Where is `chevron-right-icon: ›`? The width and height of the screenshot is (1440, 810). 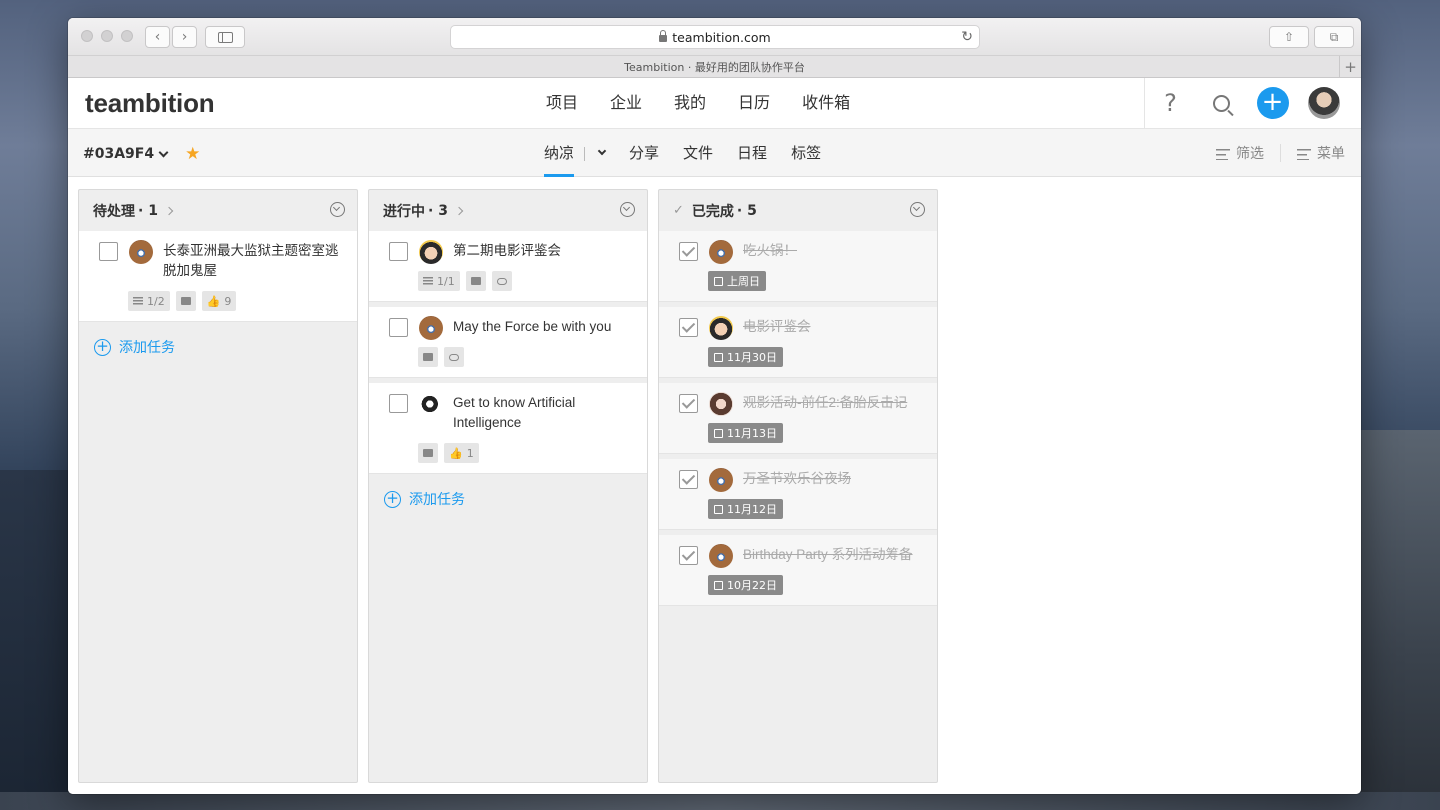
chevron-right-icon: › is located at coordinates (184, 37).